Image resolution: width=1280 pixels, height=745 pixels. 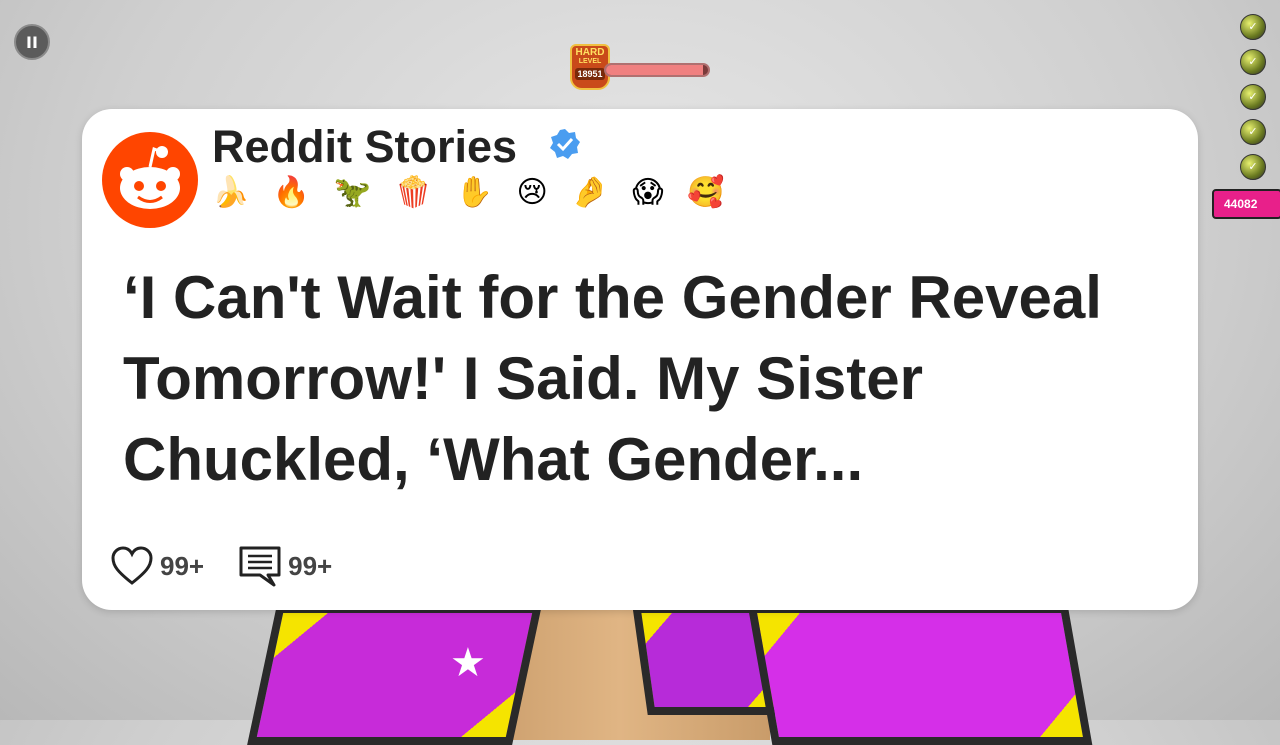 I want to click on emoji: 😱, so click(x=649, y=192).